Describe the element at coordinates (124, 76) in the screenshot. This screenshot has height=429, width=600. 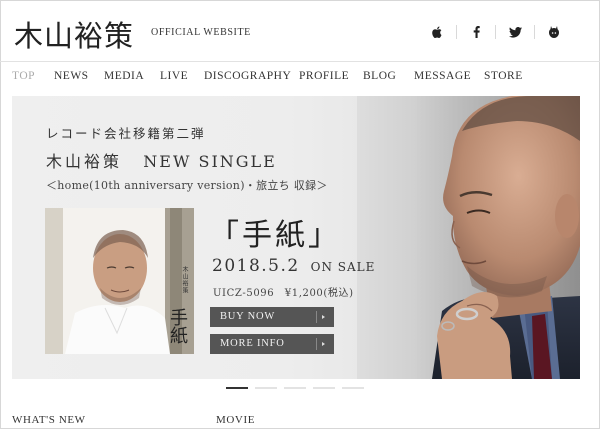
I see `nav-media: MEDIA` at that location.